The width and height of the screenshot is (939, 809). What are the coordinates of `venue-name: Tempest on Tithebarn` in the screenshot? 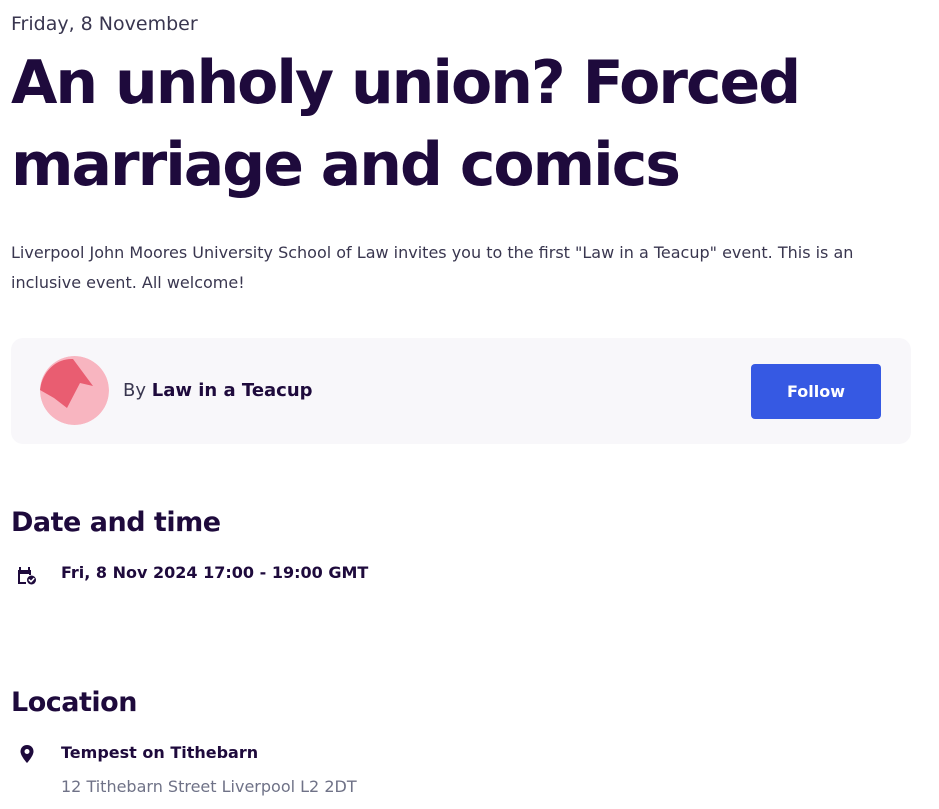 It's located at (160, 752).